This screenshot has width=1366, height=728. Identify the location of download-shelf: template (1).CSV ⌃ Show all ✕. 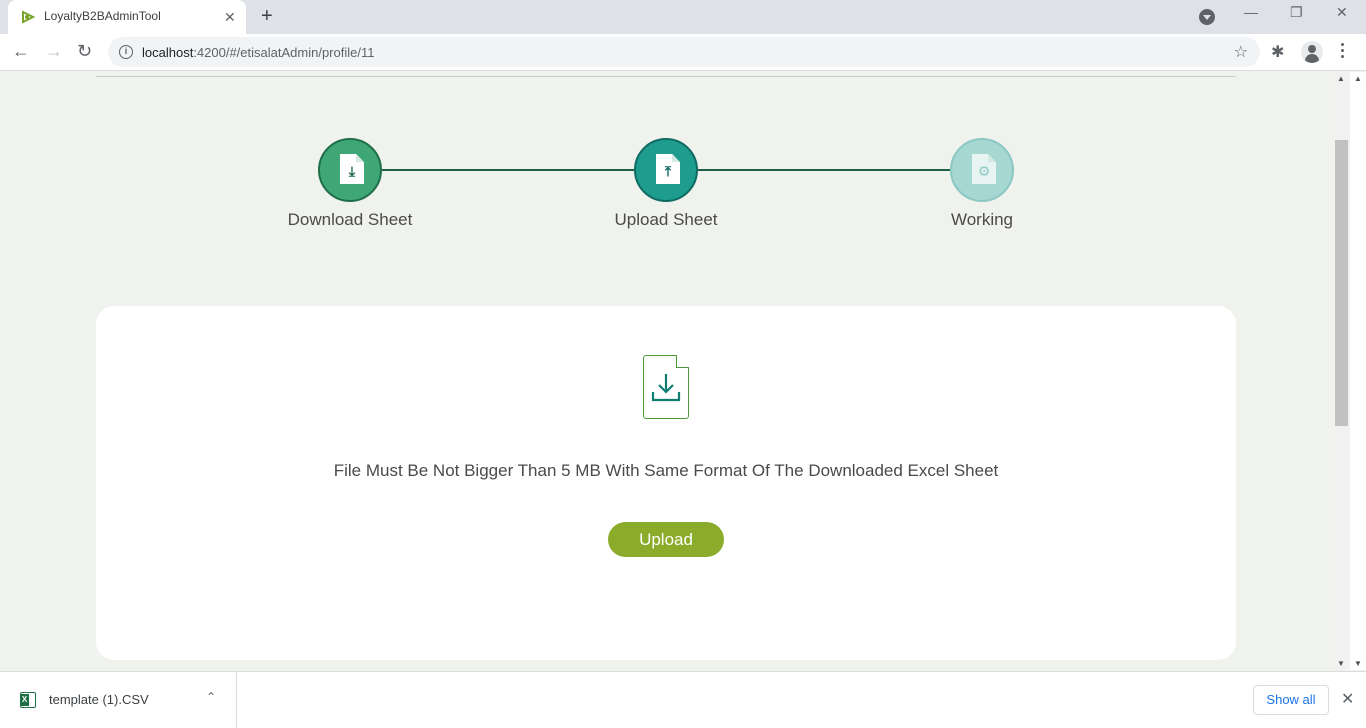
(683, 699).